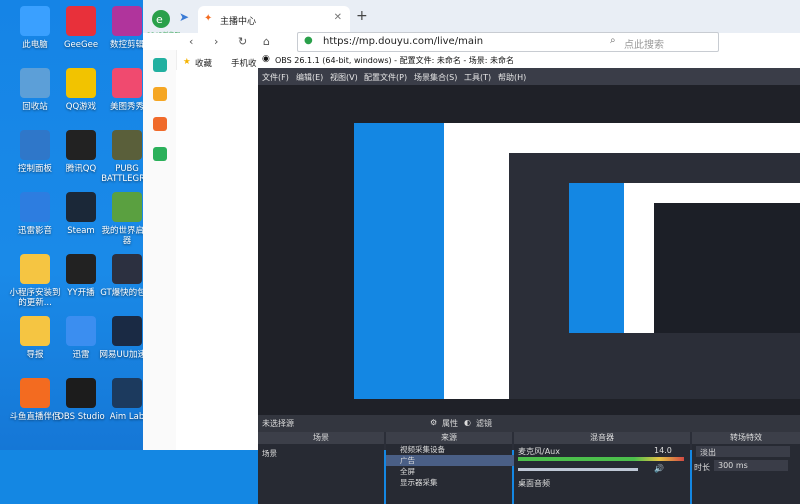 This screenshot has width=800, height=504. Describe the element at coordinates (746, 474) in the screenshot. I see `transitions-panel: 淡出 时长 300 ms` at that location.